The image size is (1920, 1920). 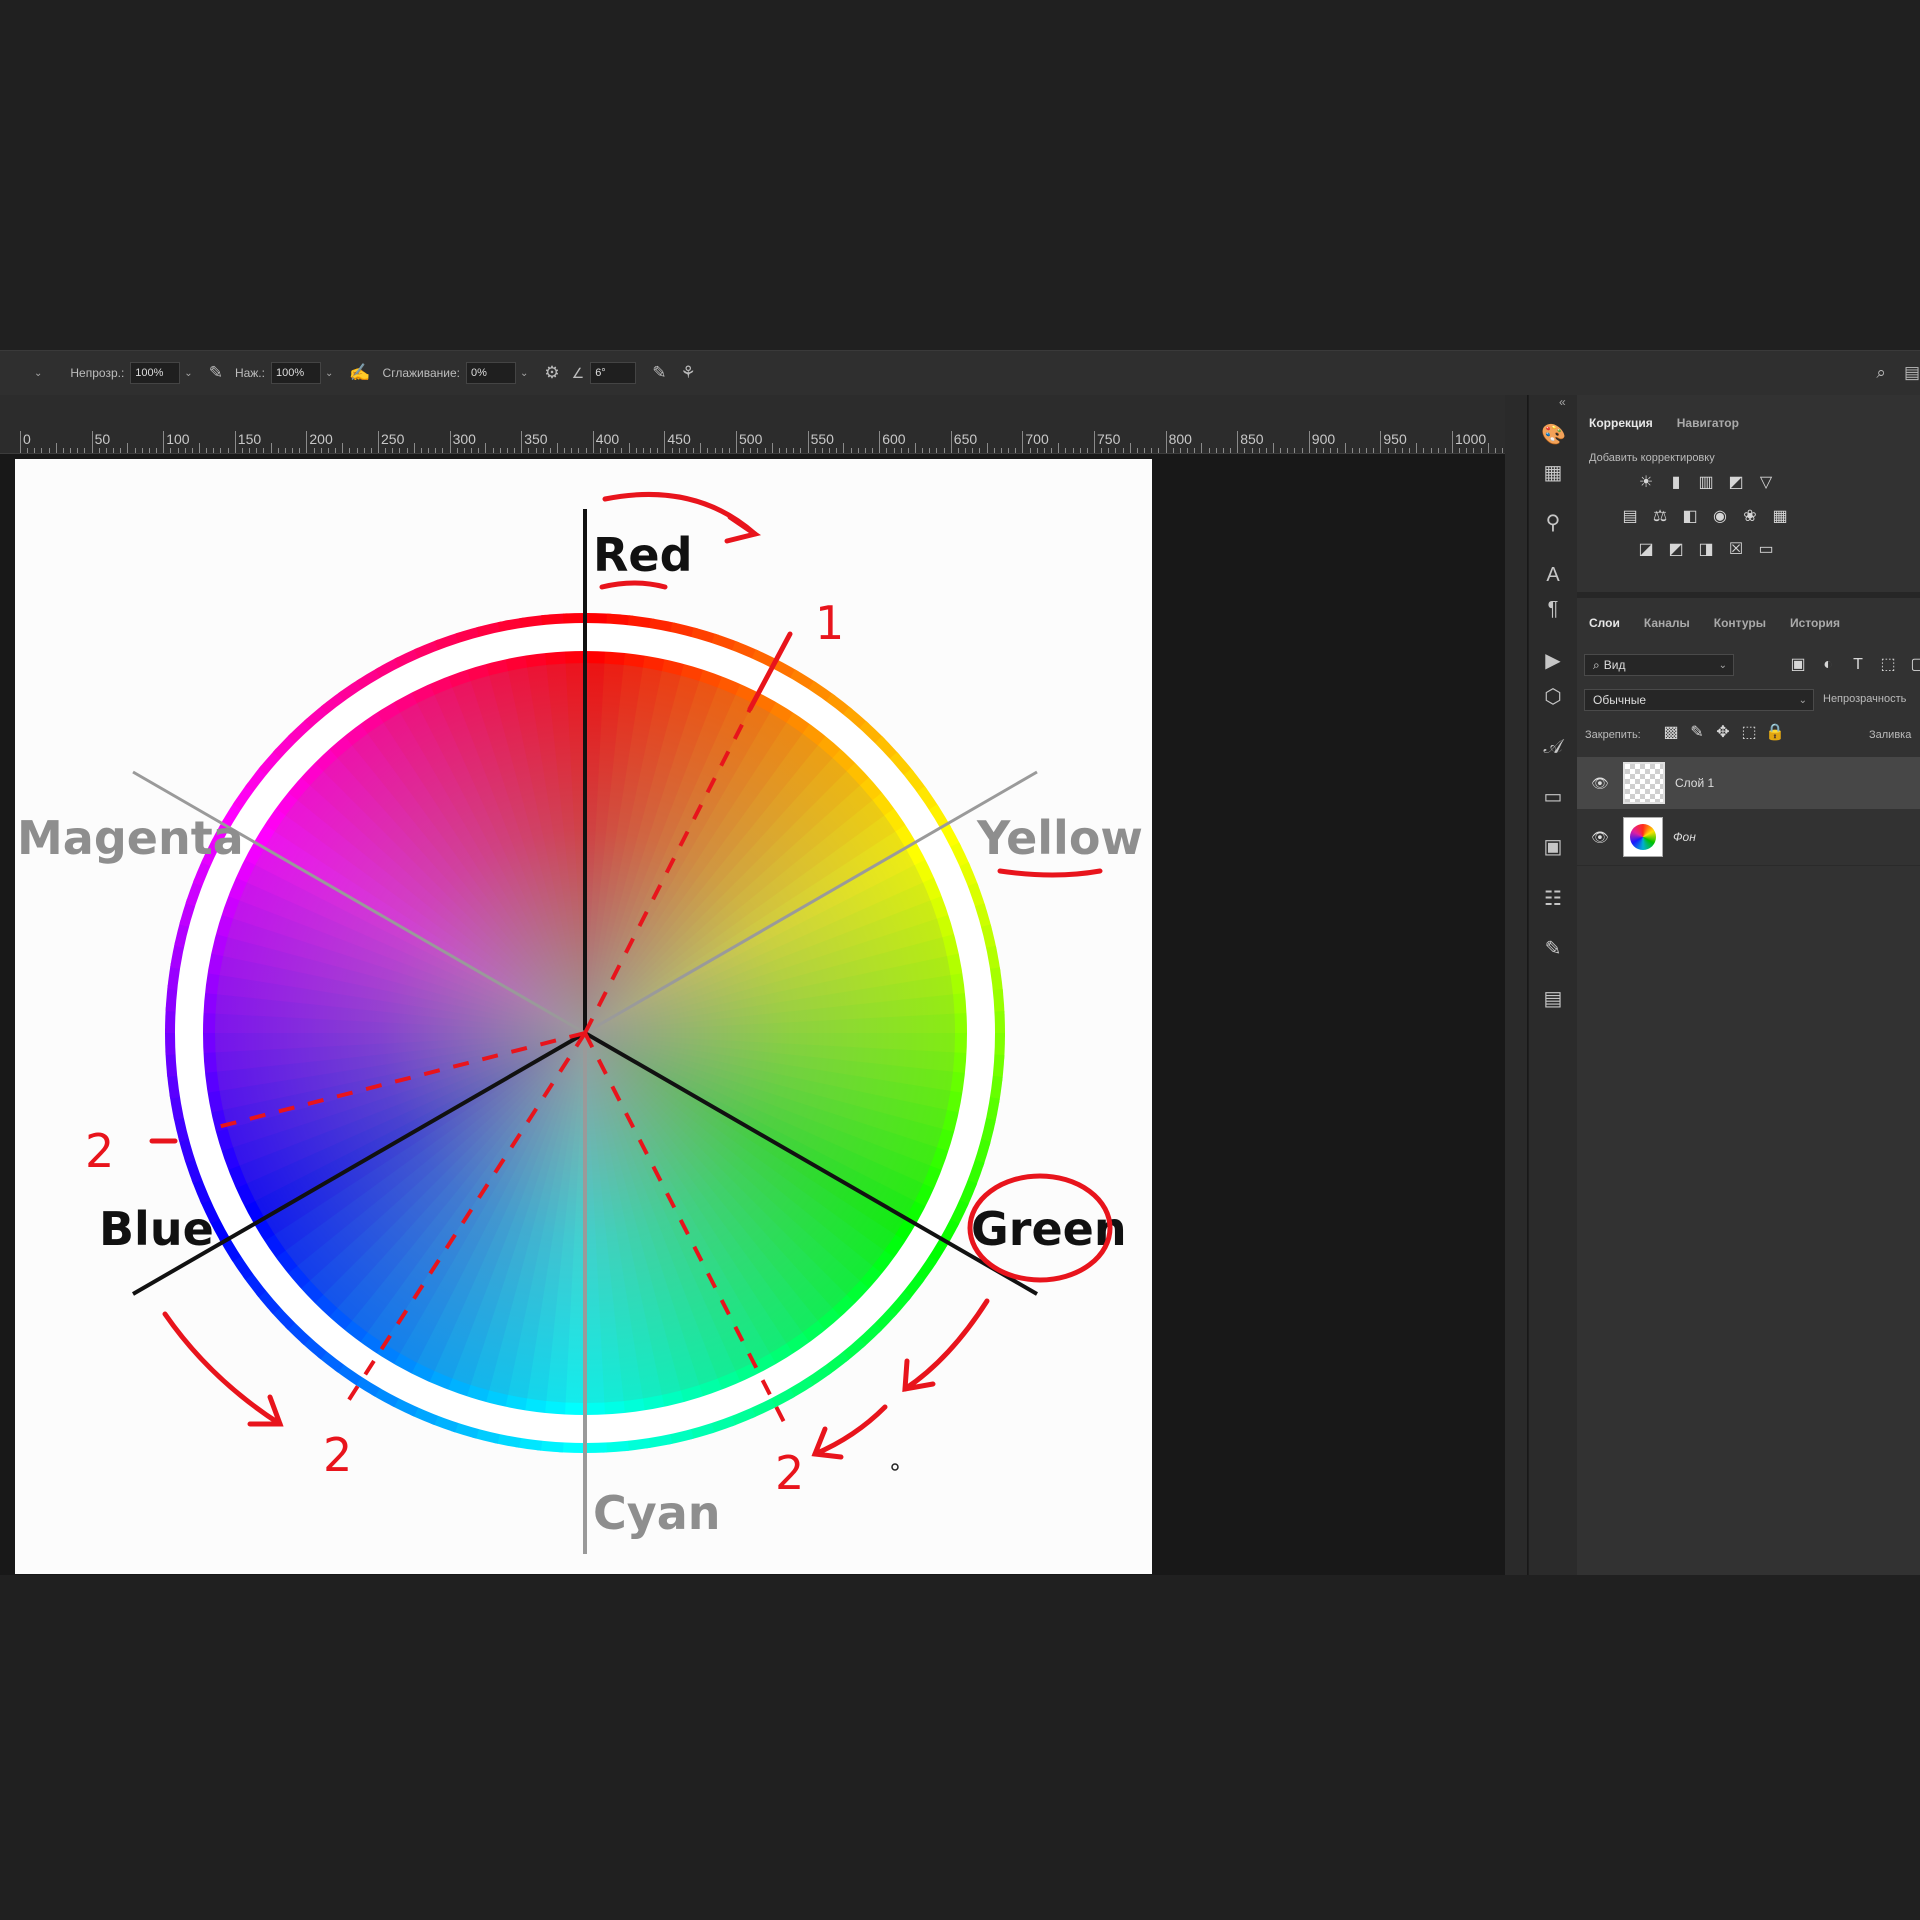 I want to click on filter-smart-icon: ▢, so click(x=1913, y=665).